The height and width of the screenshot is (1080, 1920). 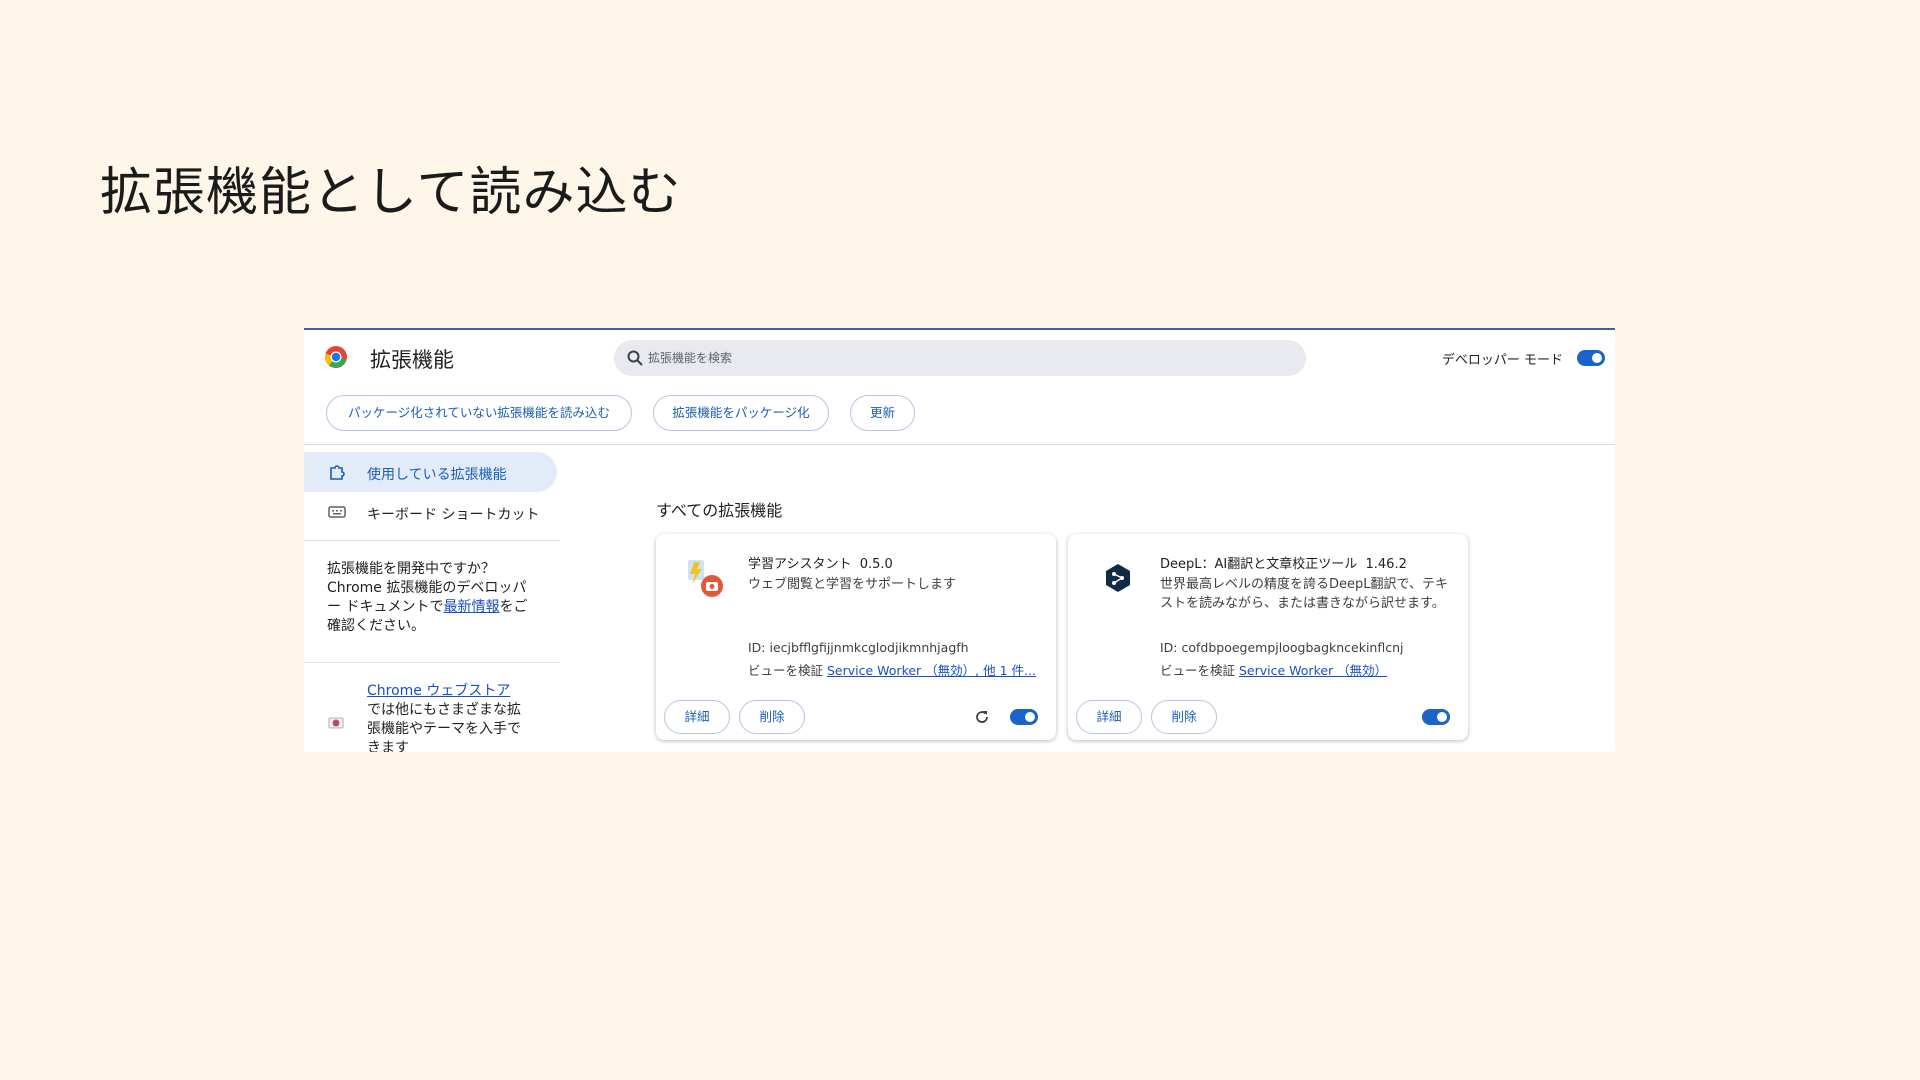 What do you see at coordinates (982, 717) in the screenshot?
I see `reload-icon` at bounding box center [982, 717].